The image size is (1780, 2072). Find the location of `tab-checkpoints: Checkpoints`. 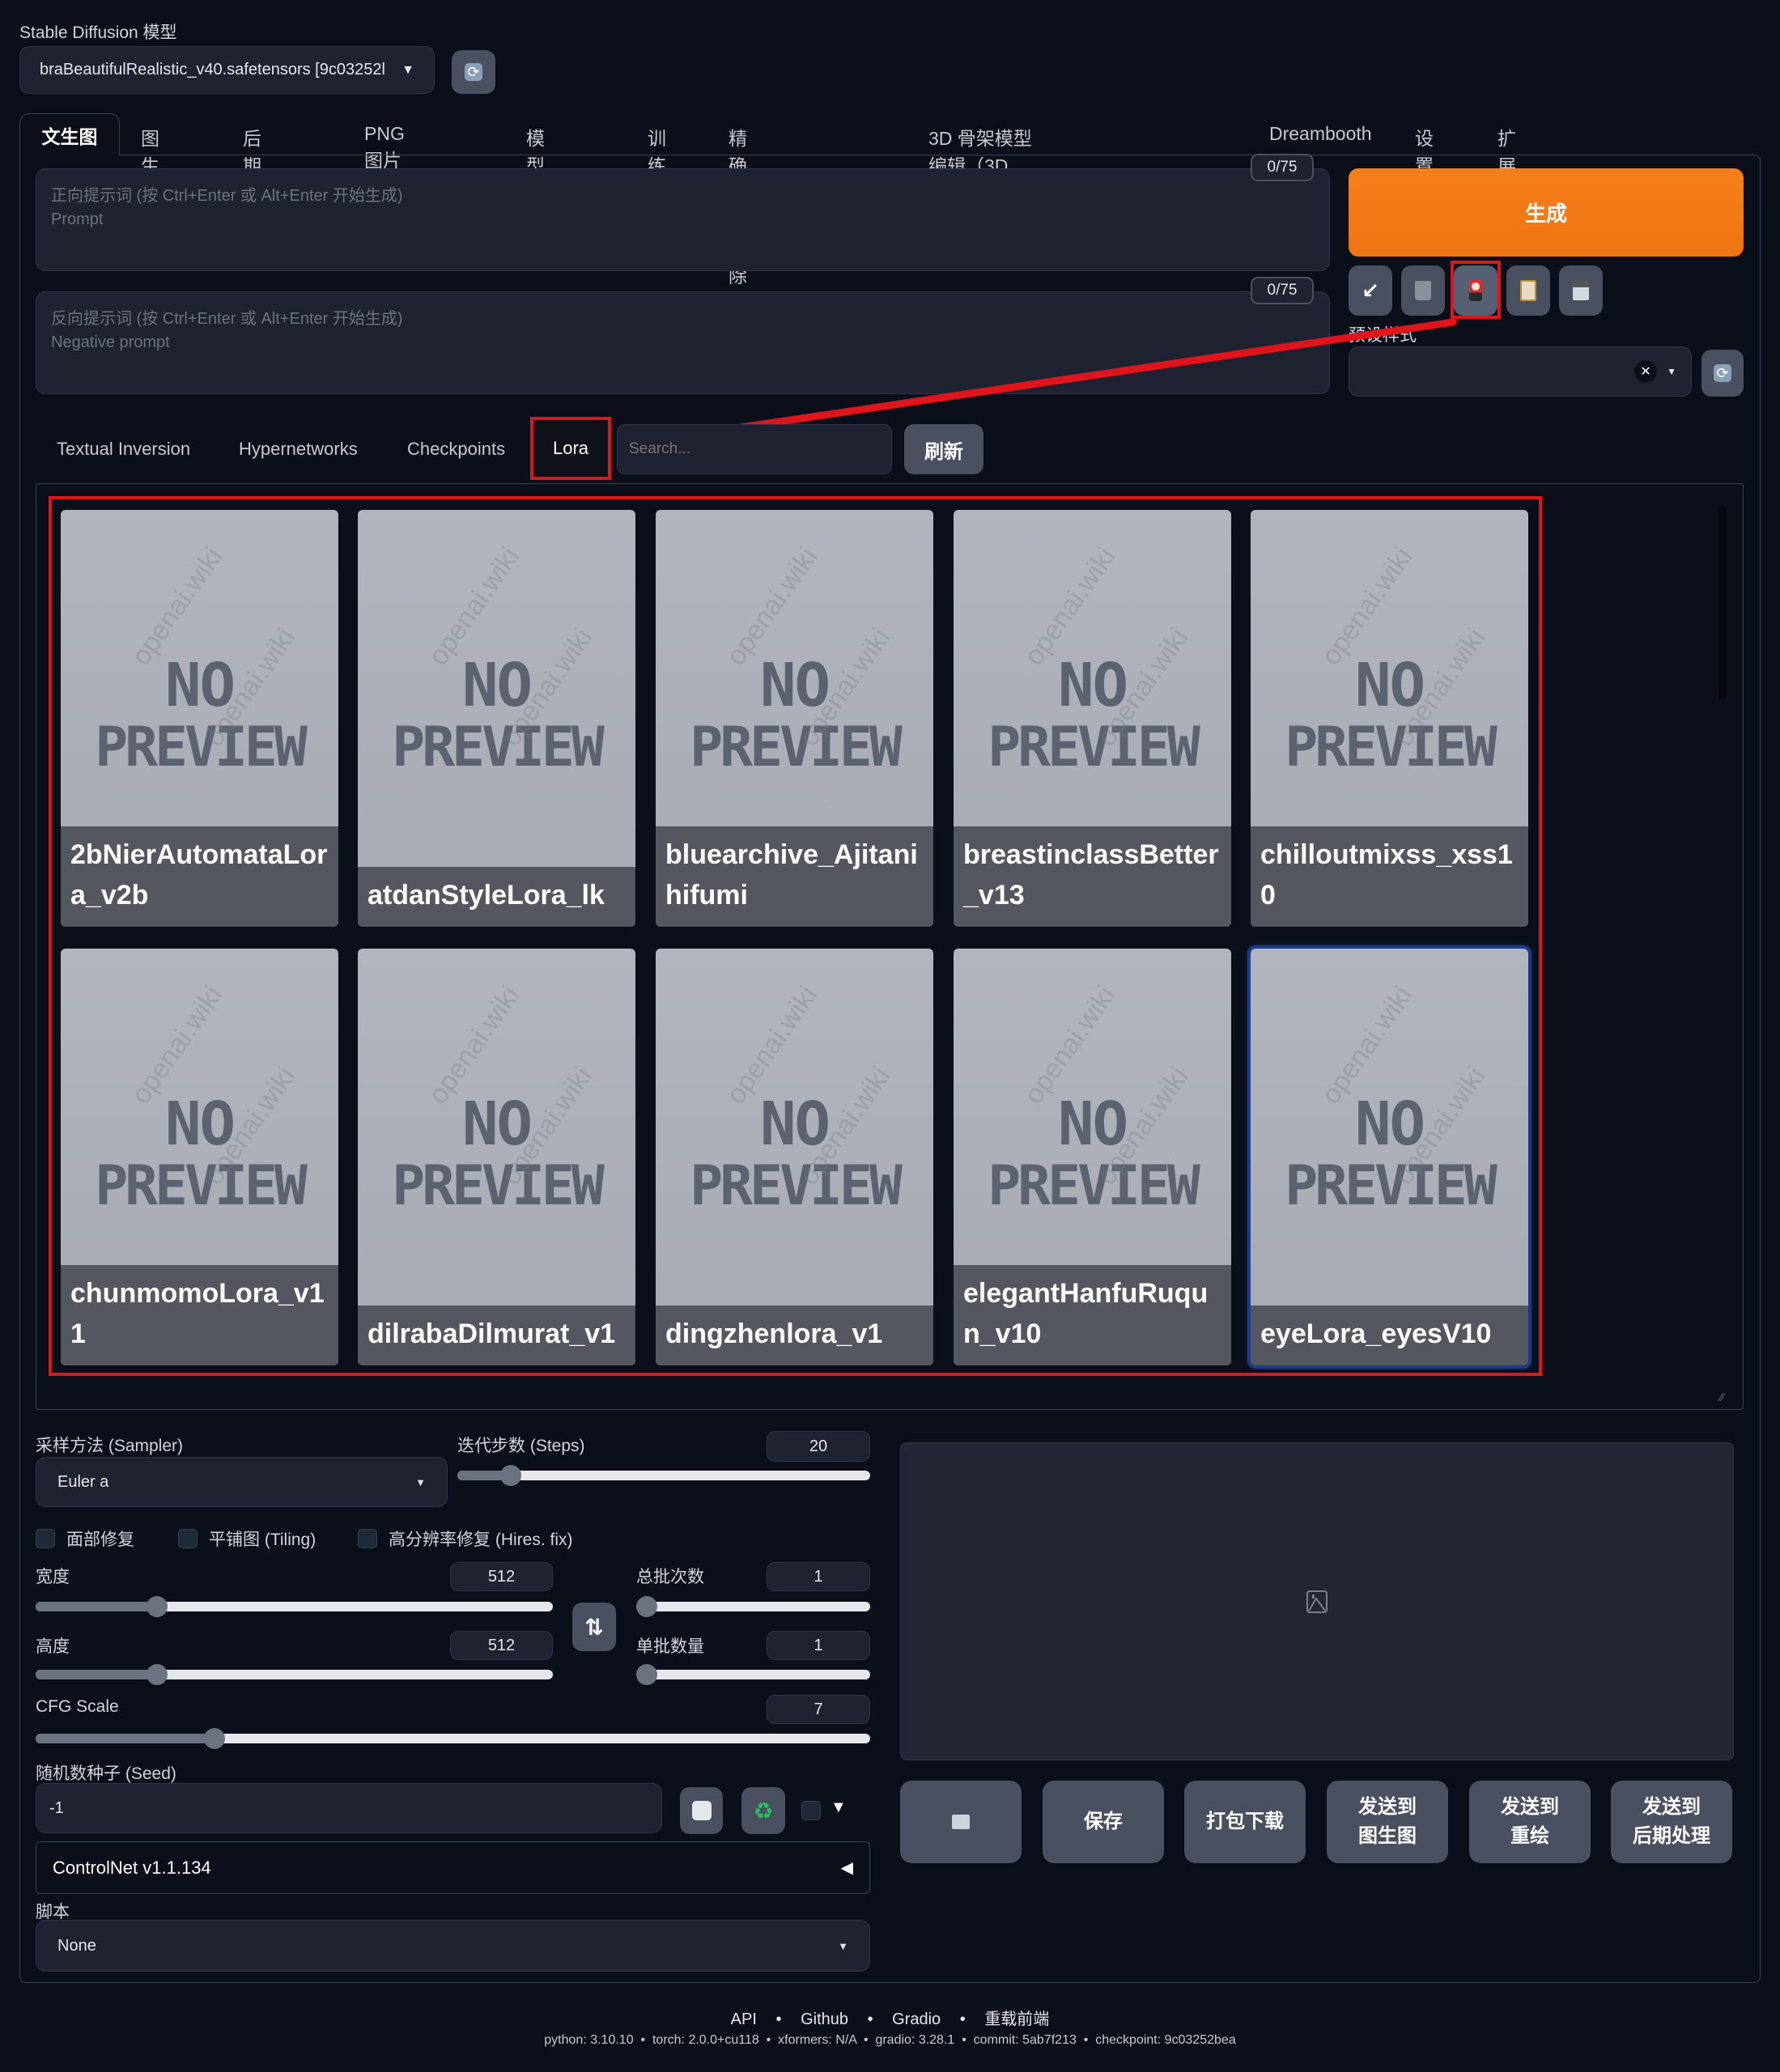

tab-checkpoints: Checkpoints is located at coordinates (456, 449).